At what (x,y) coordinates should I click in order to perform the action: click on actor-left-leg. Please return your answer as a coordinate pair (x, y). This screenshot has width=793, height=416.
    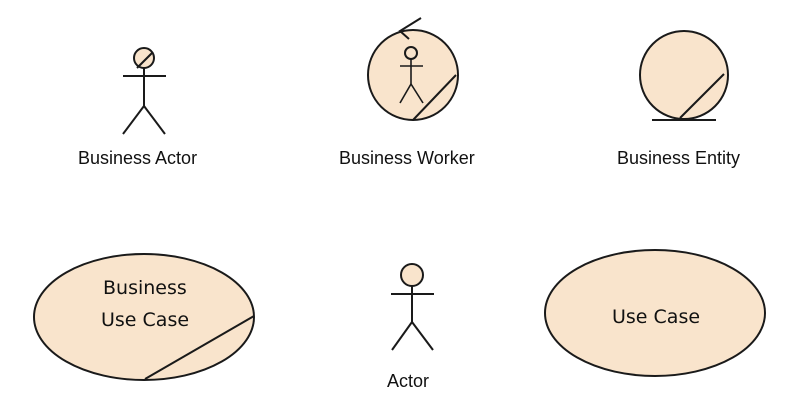
    Looking at the image, I should click on (402, 336).